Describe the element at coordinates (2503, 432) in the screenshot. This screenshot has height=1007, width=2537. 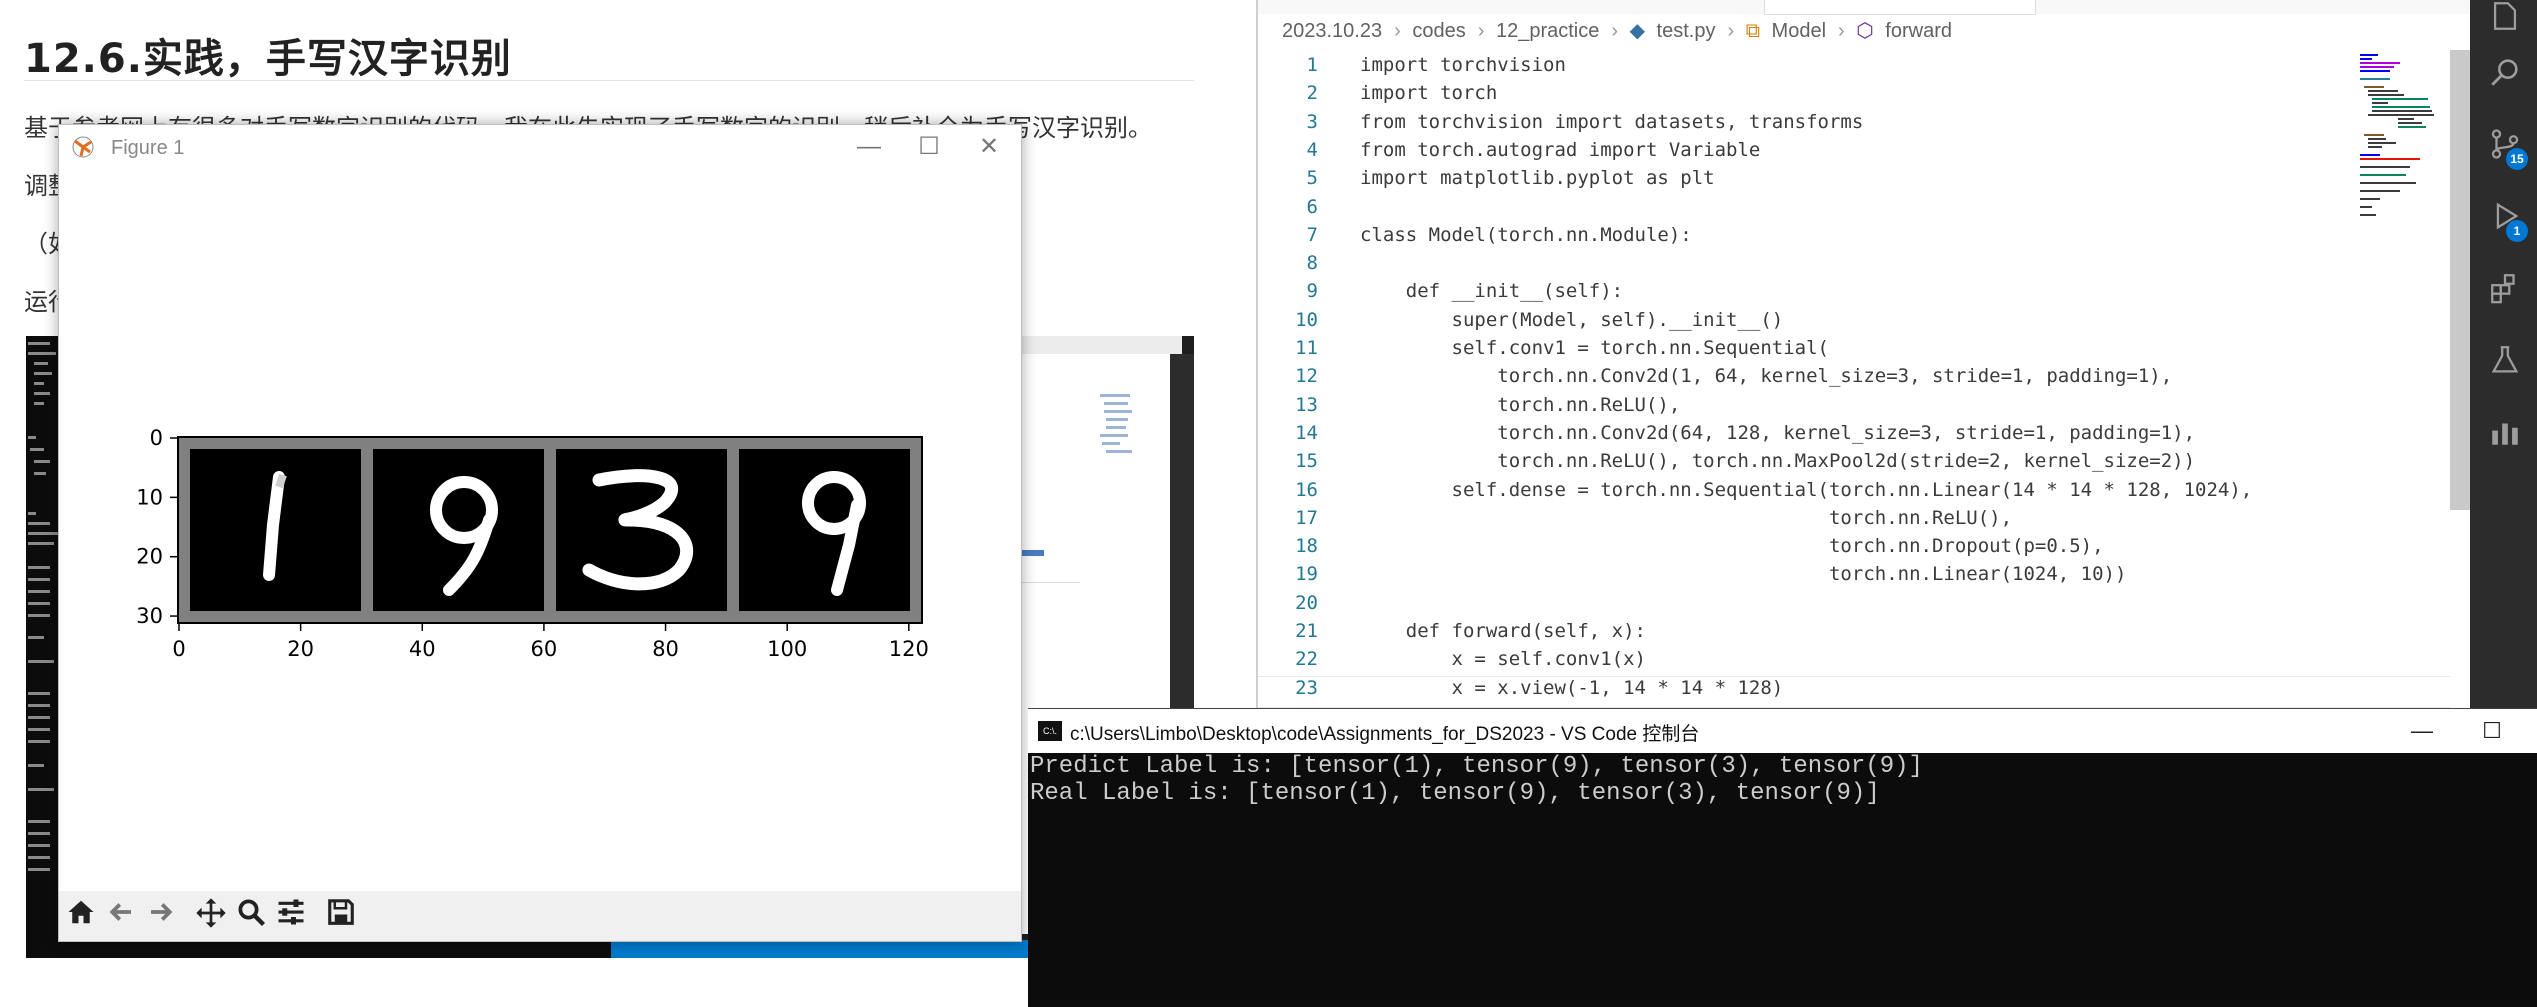
I see `chart-icon` at that location.